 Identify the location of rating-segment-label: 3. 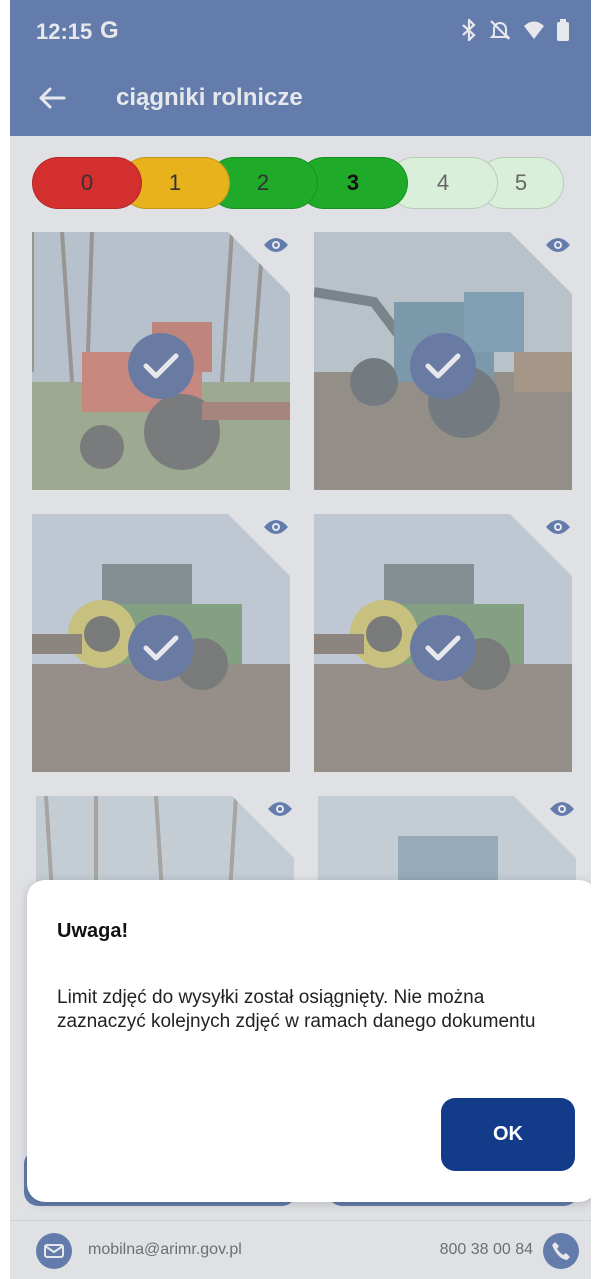
(353, 182).